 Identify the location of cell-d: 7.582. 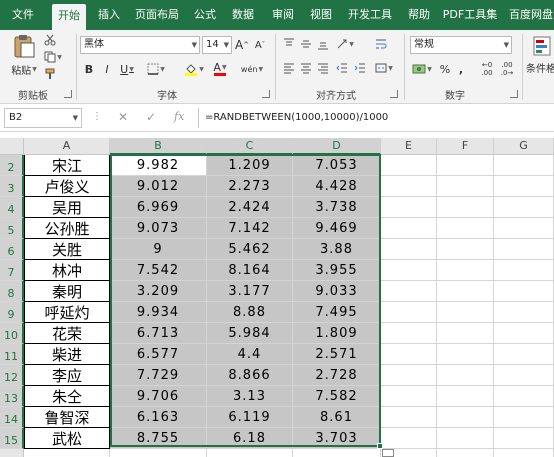
(337, 396).